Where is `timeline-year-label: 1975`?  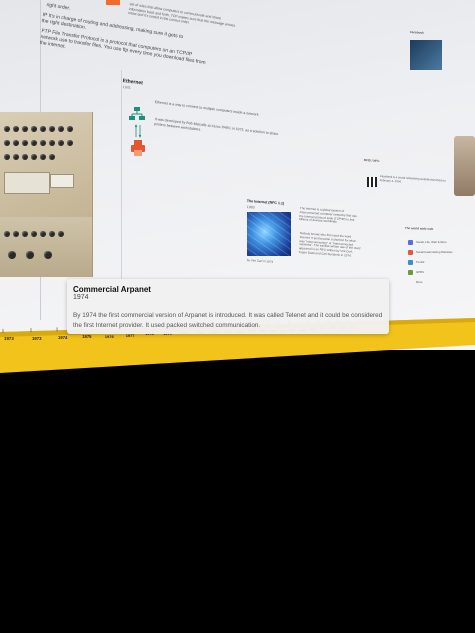 timeline-year-label: 1975 is located at coordinates (86, 336).